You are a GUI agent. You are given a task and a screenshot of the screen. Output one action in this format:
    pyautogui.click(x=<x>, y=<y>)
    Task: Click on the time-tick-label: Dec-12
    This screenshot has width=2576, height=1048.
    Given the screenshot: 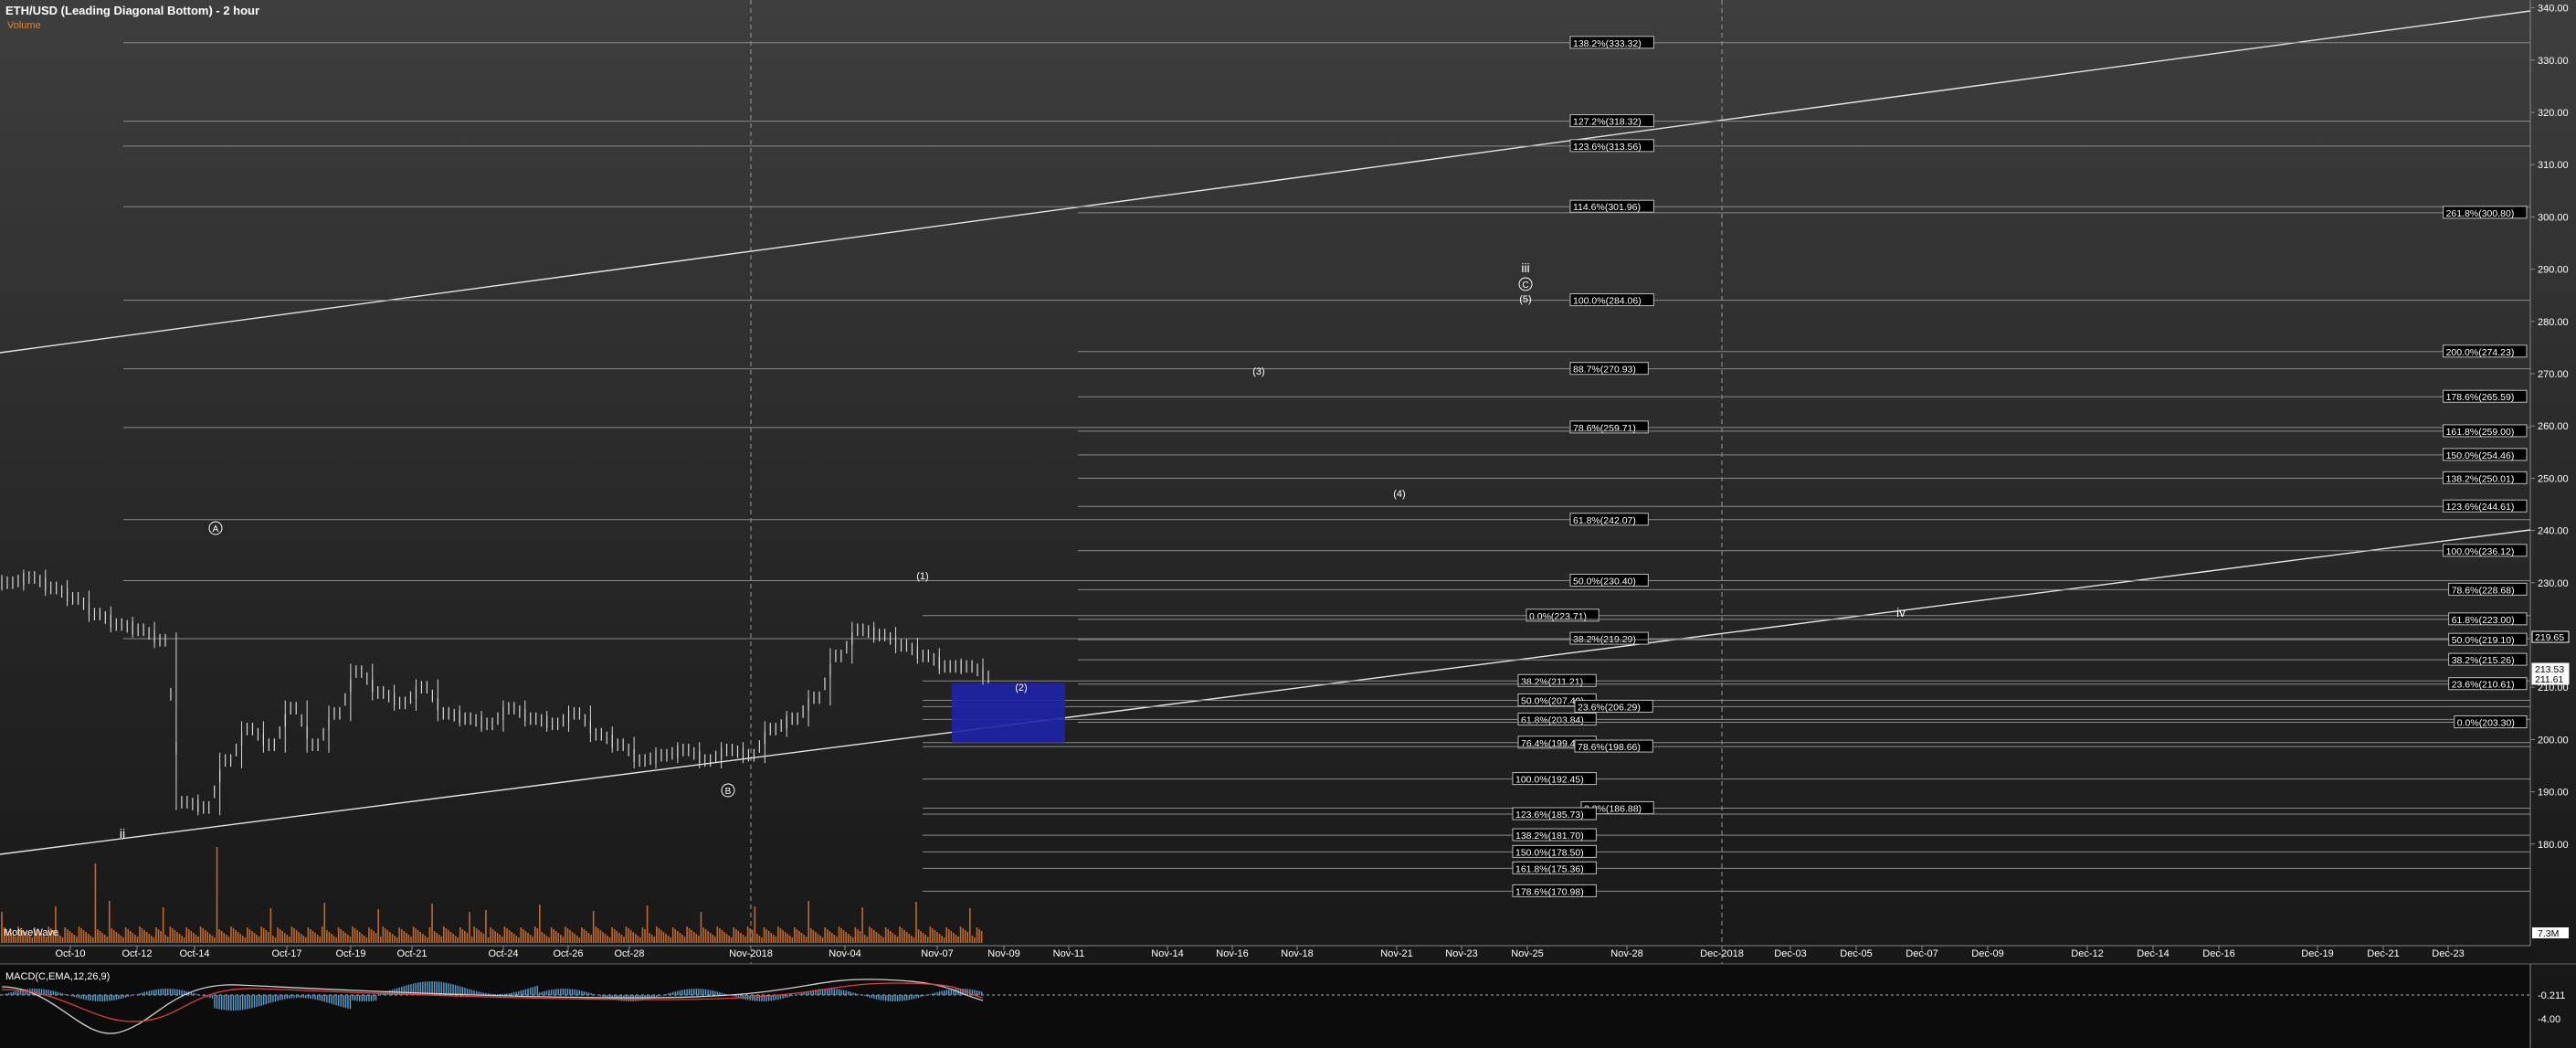 What is the action you would take?
    pyautogui.click(x=2087, y=953)
    